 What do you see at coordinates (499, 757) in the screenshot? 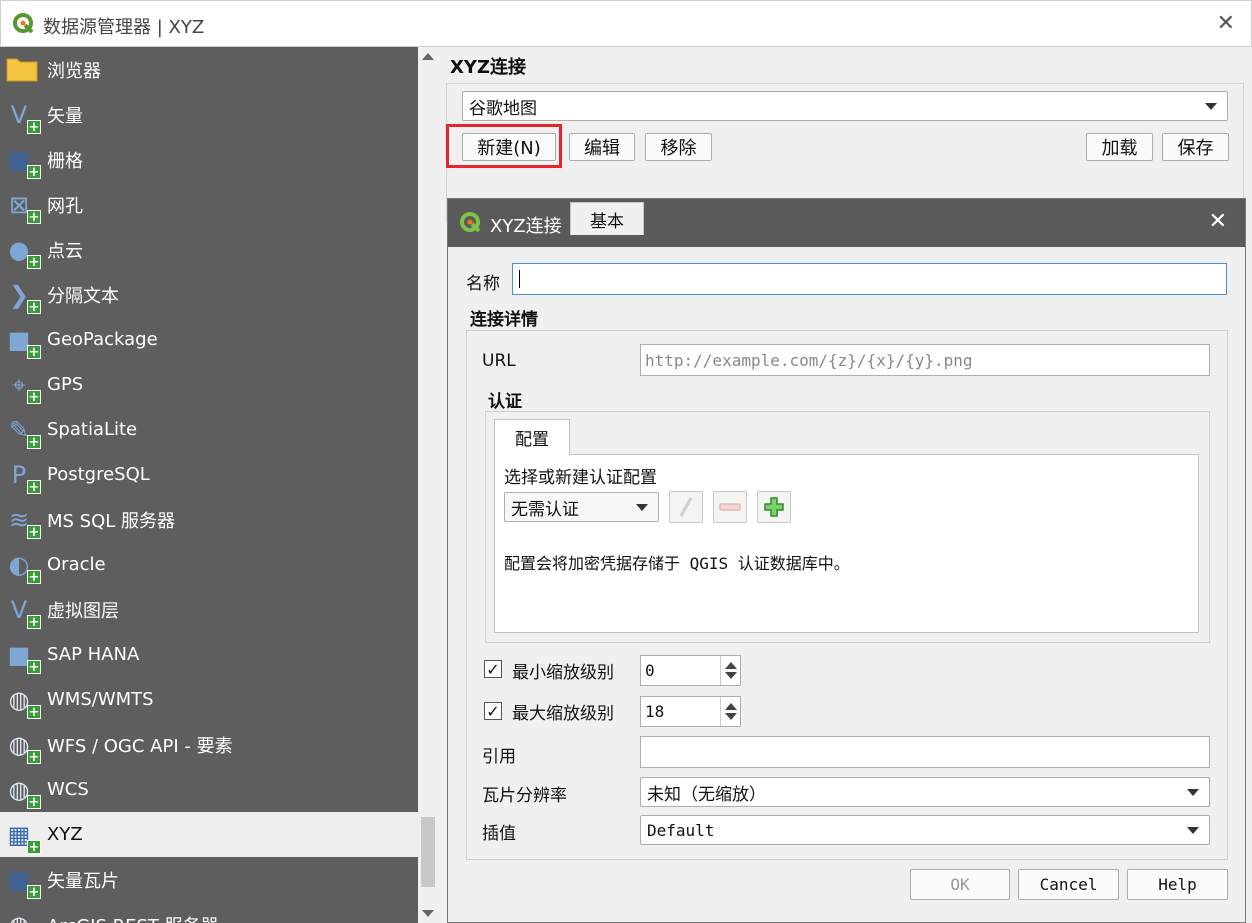
I see `referer-label: 引用` at bounding box center [499, 757].